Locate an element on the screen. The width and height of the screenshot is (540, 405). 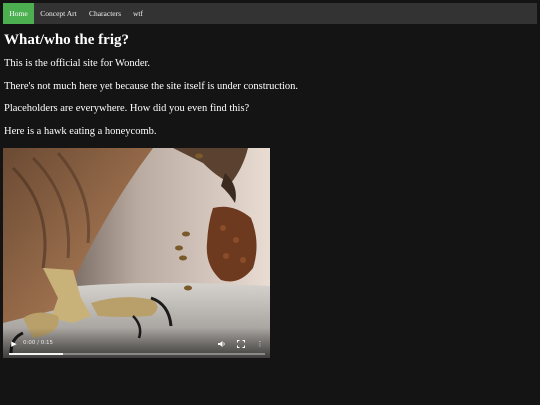
top-navigation: Home Concept Art Characters wtf is located at coordinates (270, 13).